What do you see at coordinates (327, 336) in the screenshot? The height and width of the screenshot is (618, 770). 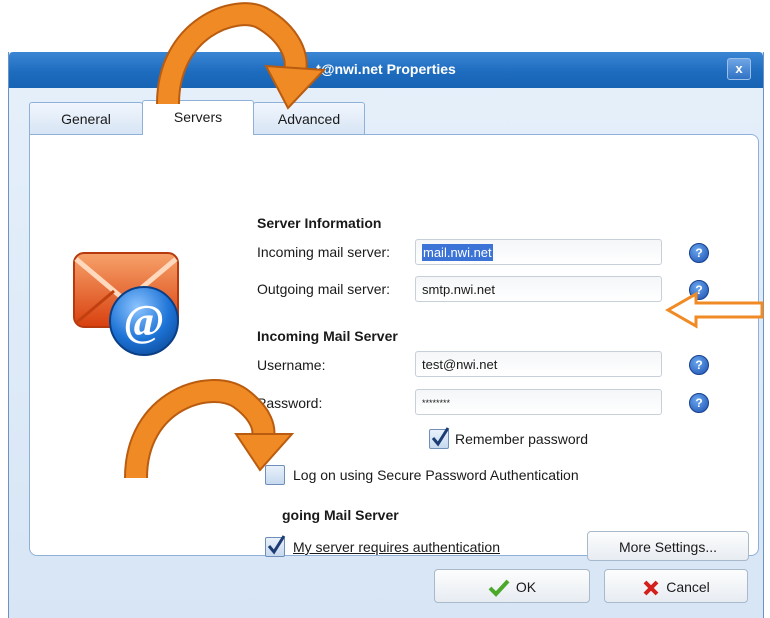 I see `incoming-mail-server-heading: Incoming Mail Server` at bounding box center [327, 336].